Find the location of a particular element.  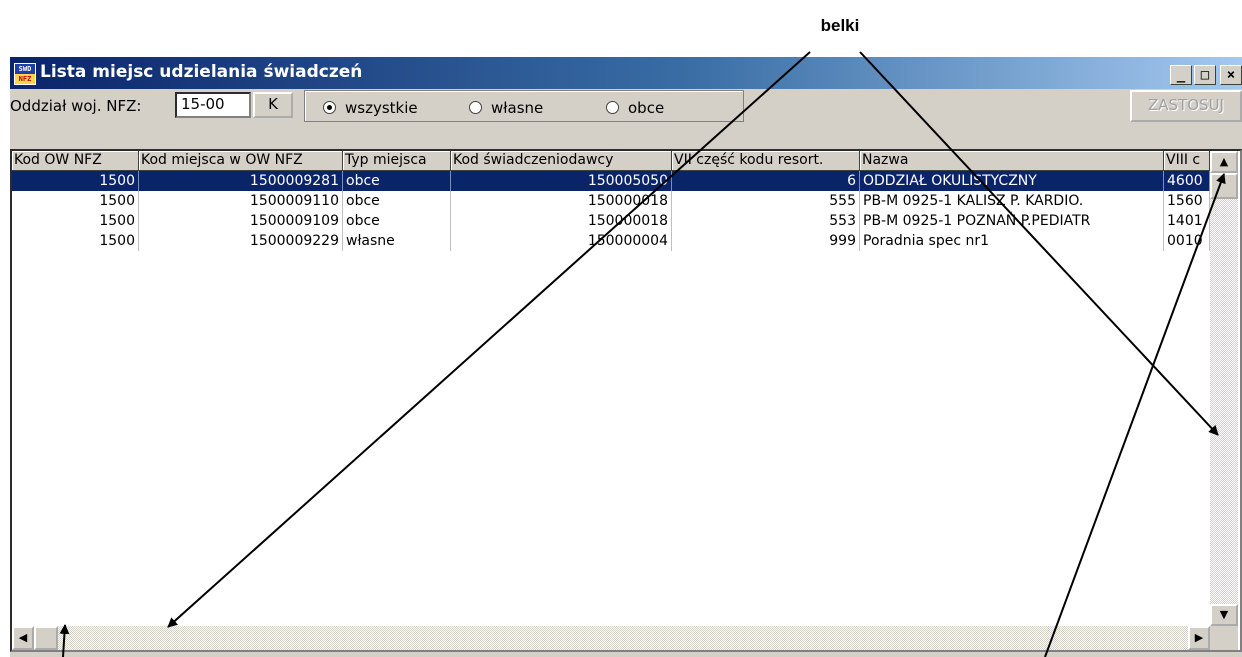

cell-kod-miejsca: 1500009281 is located at coordinates (241, 181).